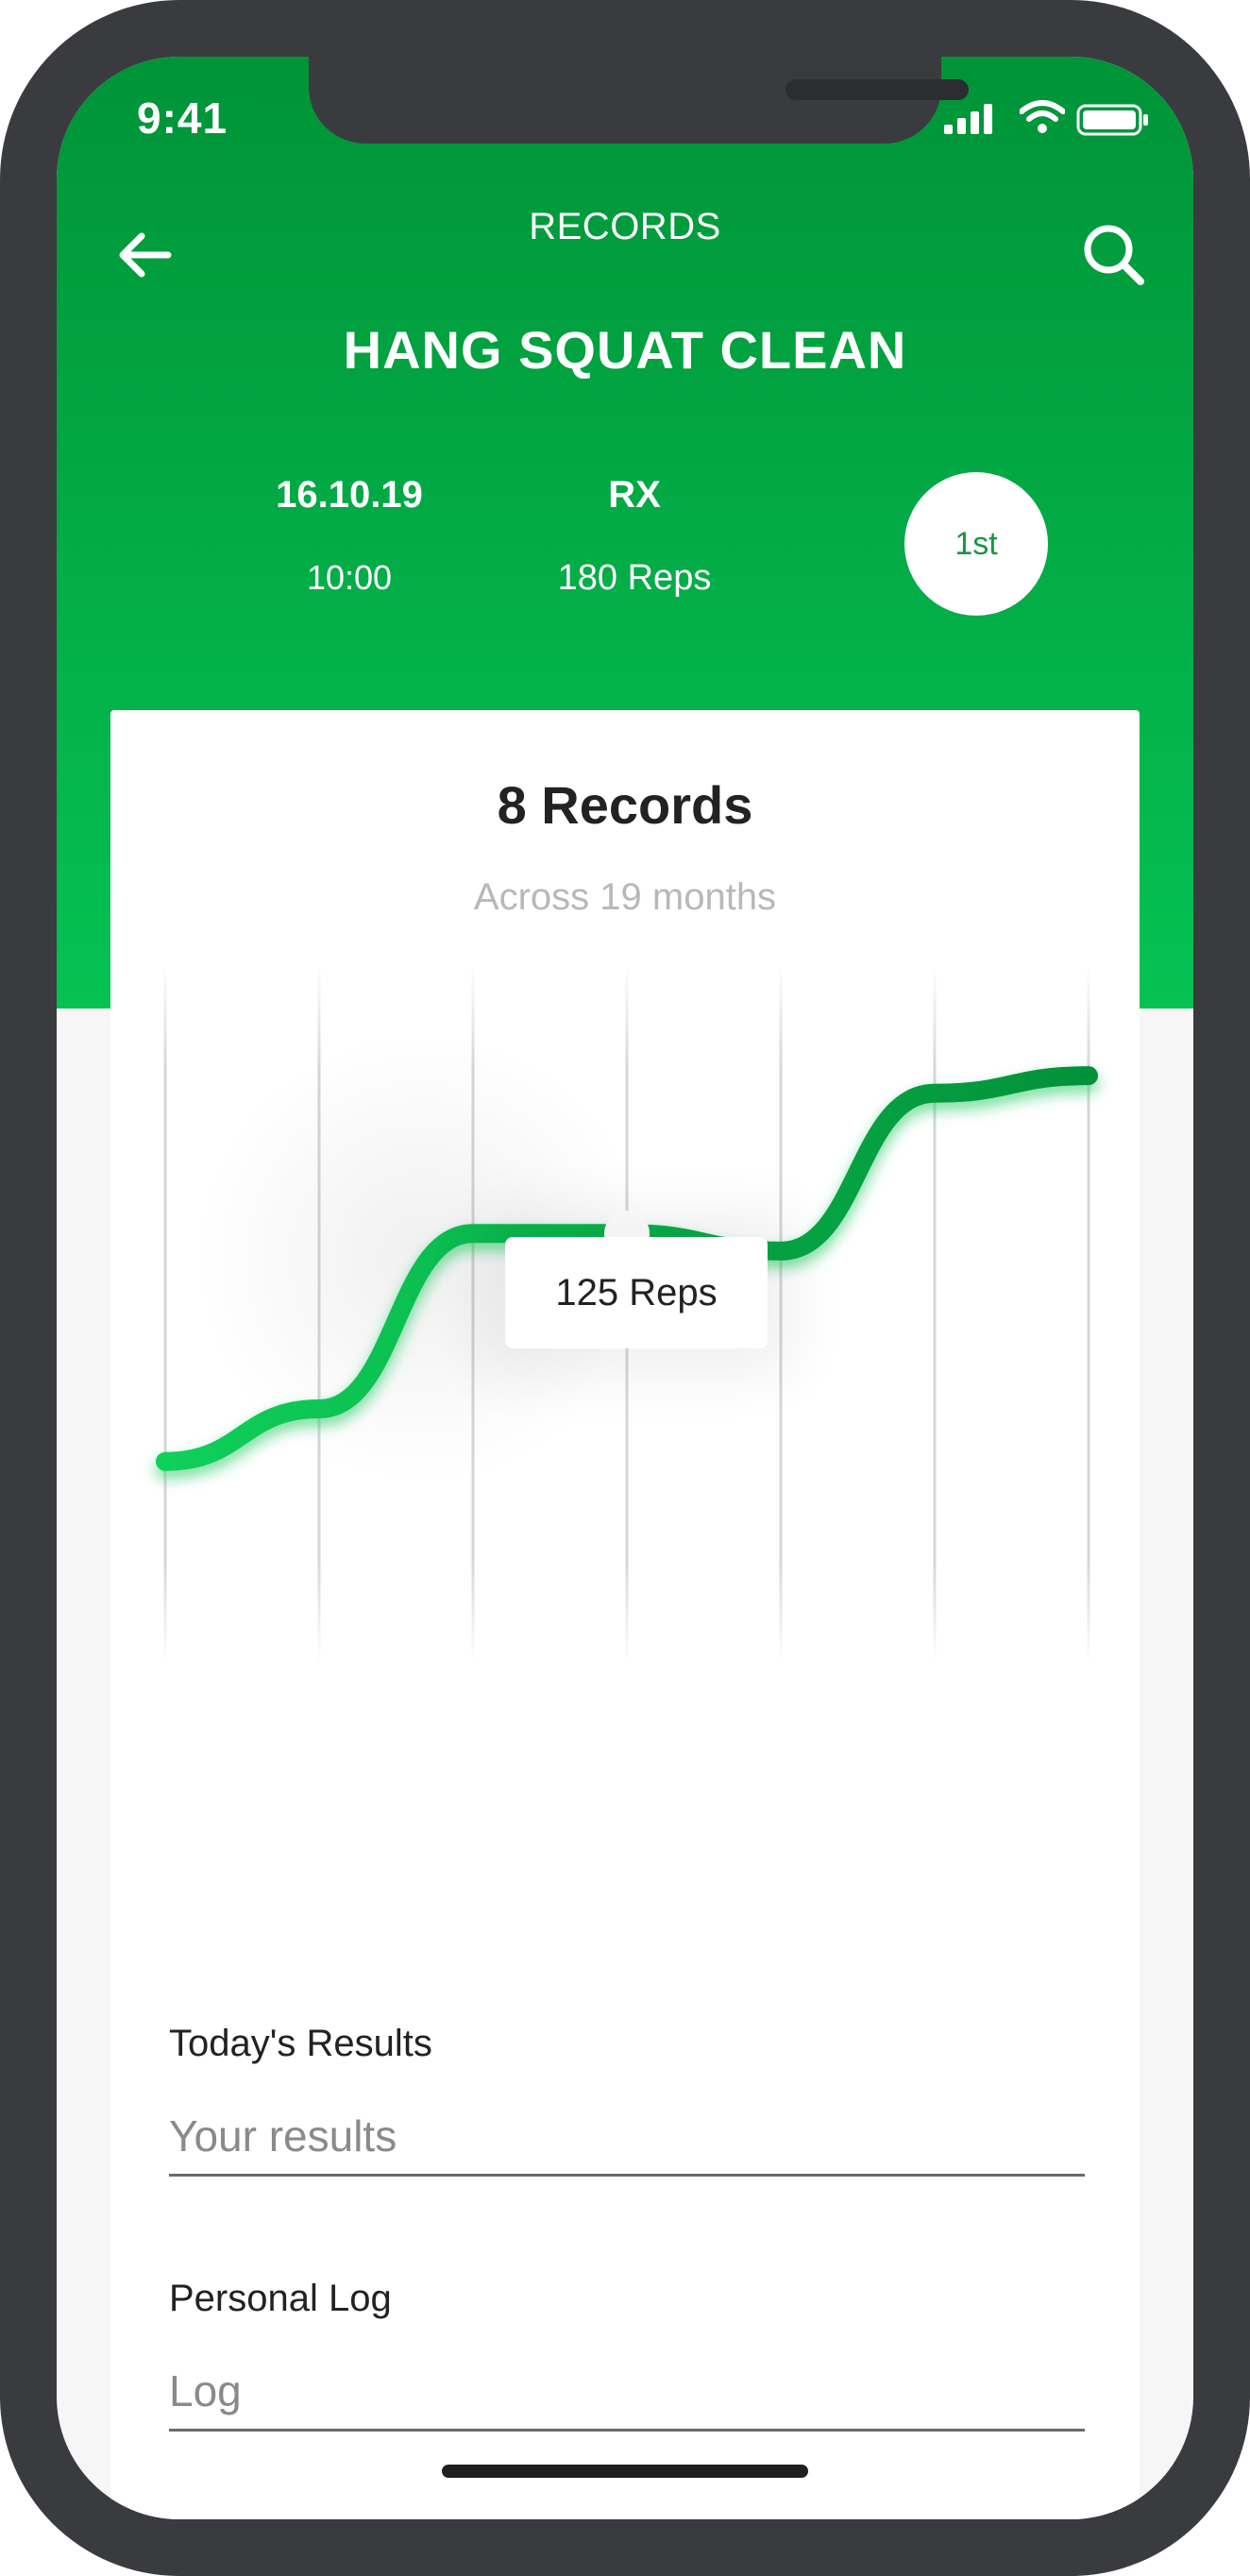  What do you see at coordinates (280, 2298) in the screenshot?
I see `log-label: Personal Log` at bounding box center [280, 2298].